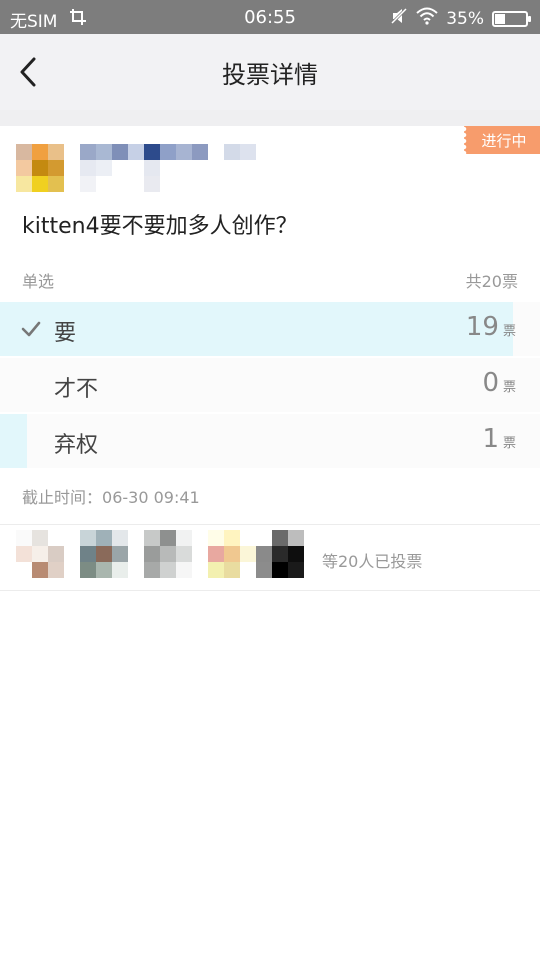 The height and width of the screenshot is (960, 540). I want to click on option-count-number: 19, so click(482, 327).